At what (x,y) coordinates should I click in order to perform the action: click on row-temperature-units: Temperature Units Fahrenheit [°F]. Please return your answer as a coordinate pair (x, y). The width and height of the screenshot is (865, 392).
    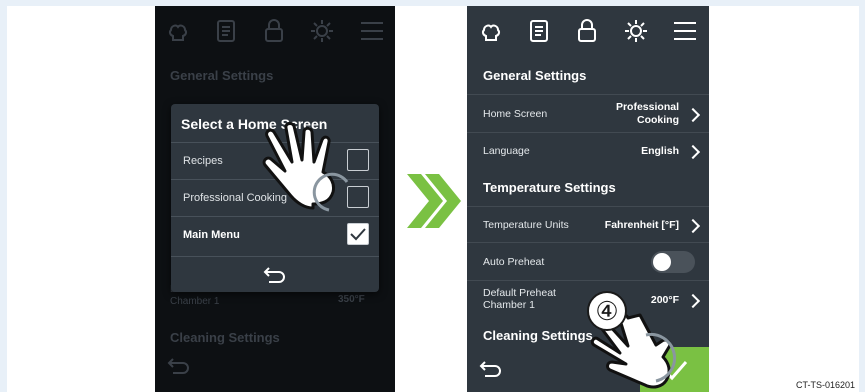
    Looking at the image, I should click on (588, 224).